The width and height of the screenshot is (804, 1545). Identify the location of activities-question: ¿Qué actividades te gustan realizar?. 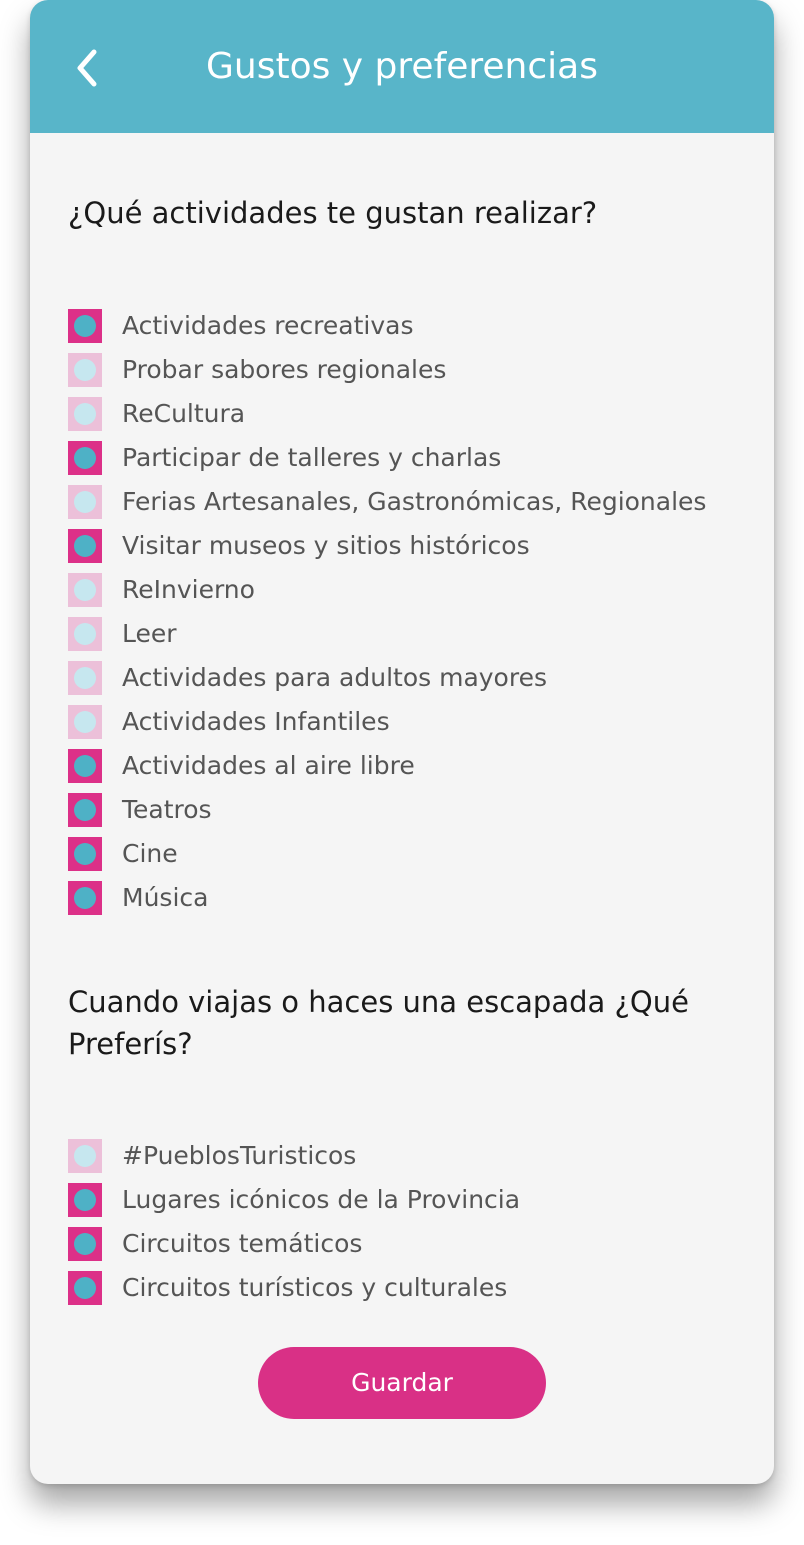
(333, 213).